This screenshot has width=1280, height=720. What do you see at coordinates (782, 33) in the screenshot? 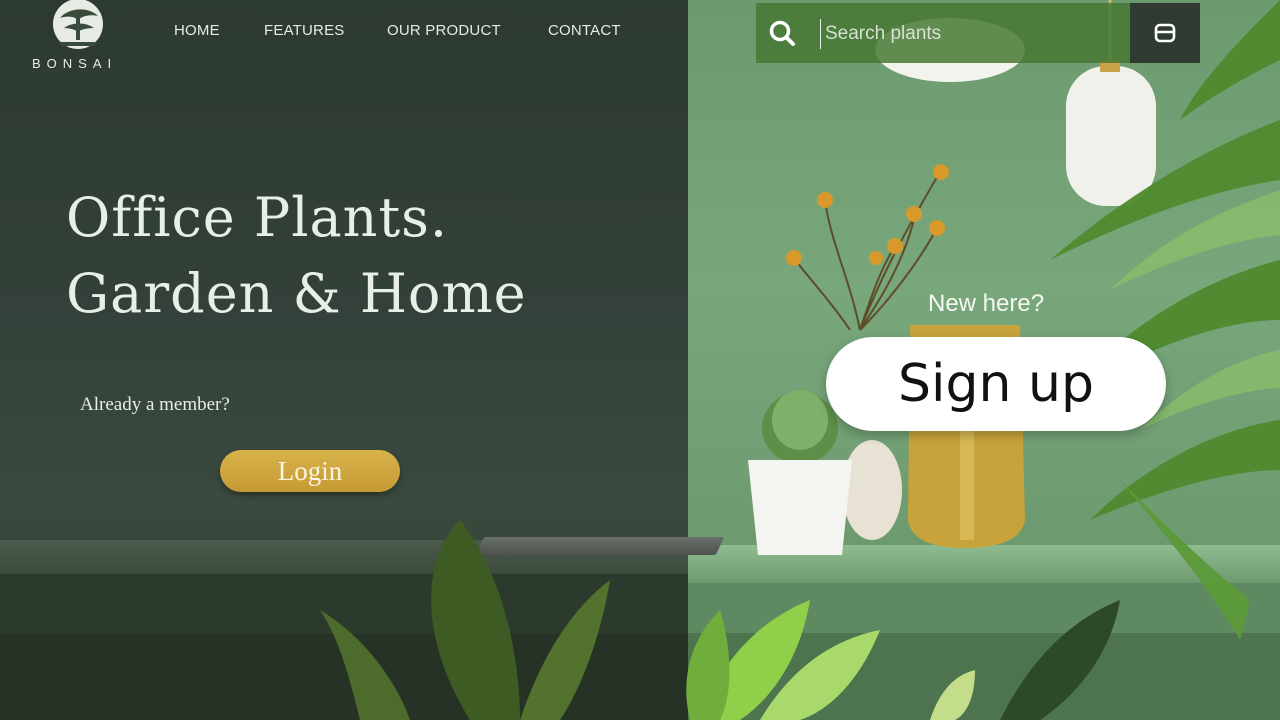
I see `search-icon` at bounding box center [782, 33].